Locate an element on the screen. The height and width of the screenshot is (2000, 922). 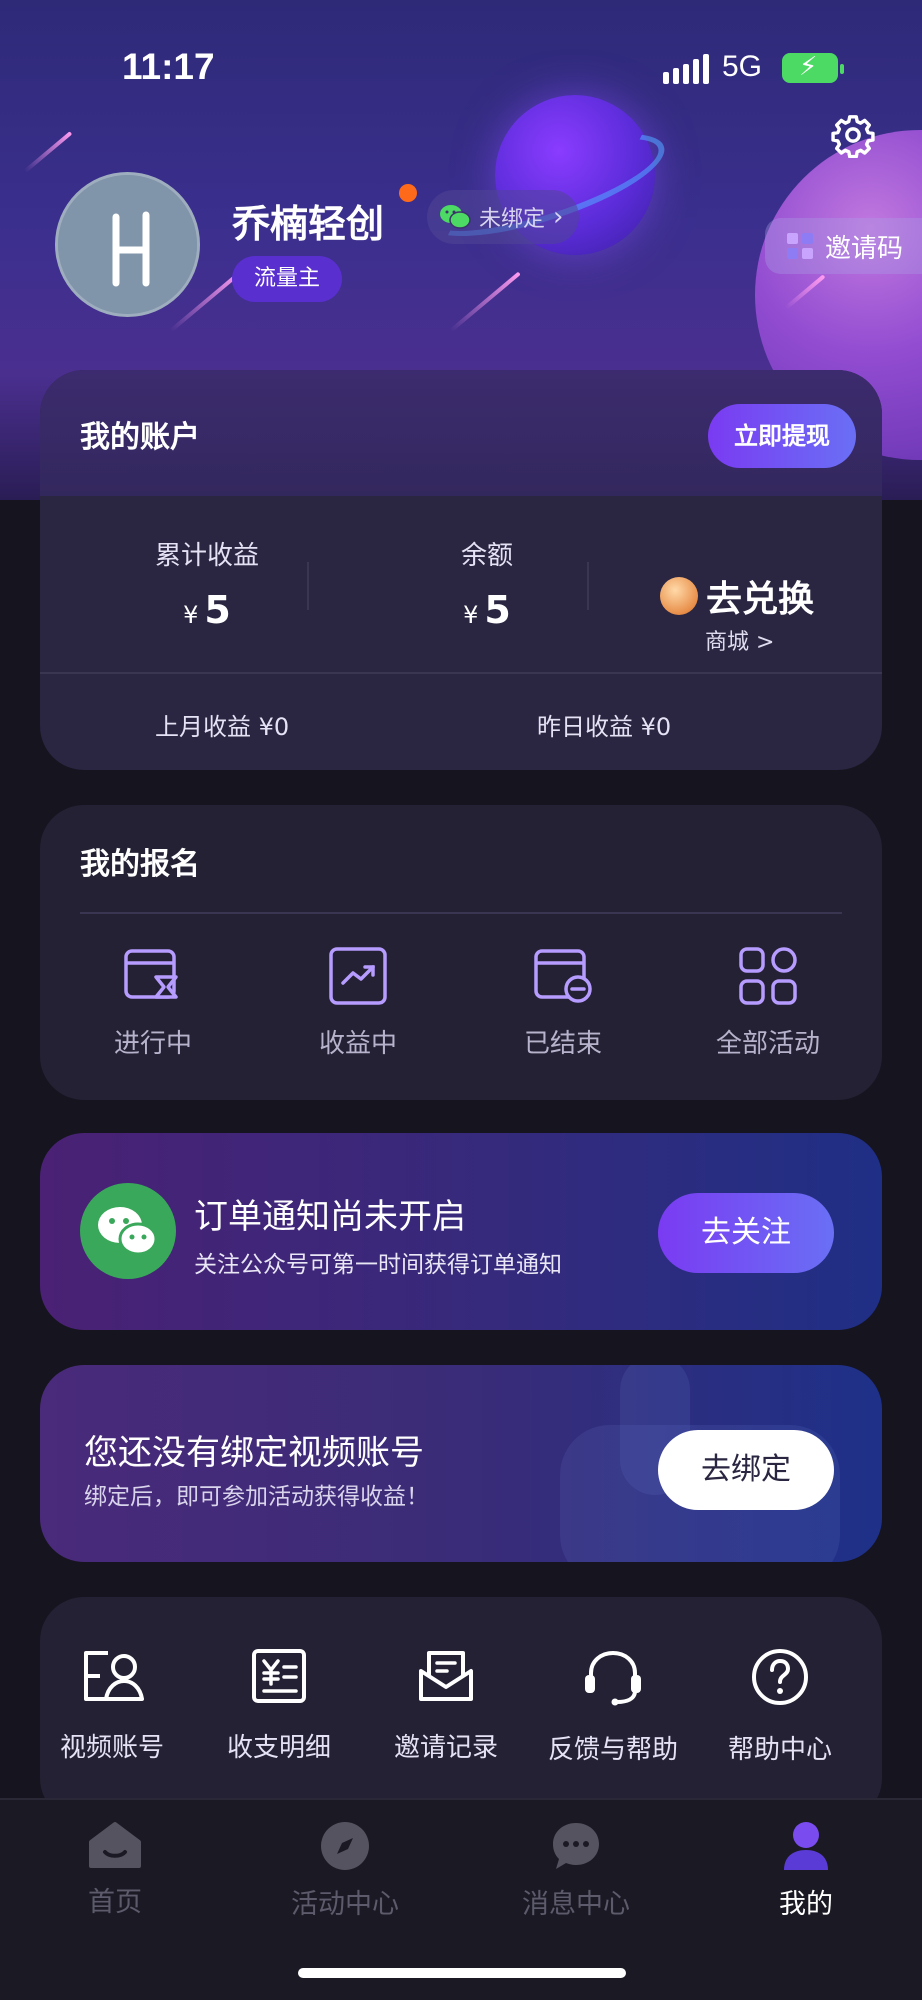
avatar-logo is located at coordinates (127, 244).